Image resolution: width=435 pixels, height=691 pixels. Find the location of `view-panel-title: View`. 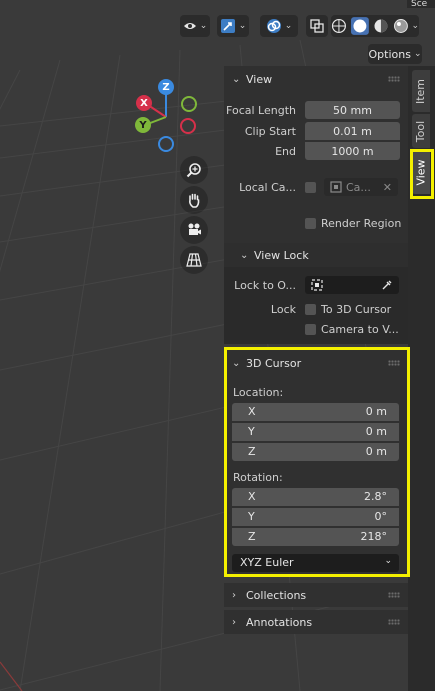

view-panel-title: View is located at coordinates (259, 79).